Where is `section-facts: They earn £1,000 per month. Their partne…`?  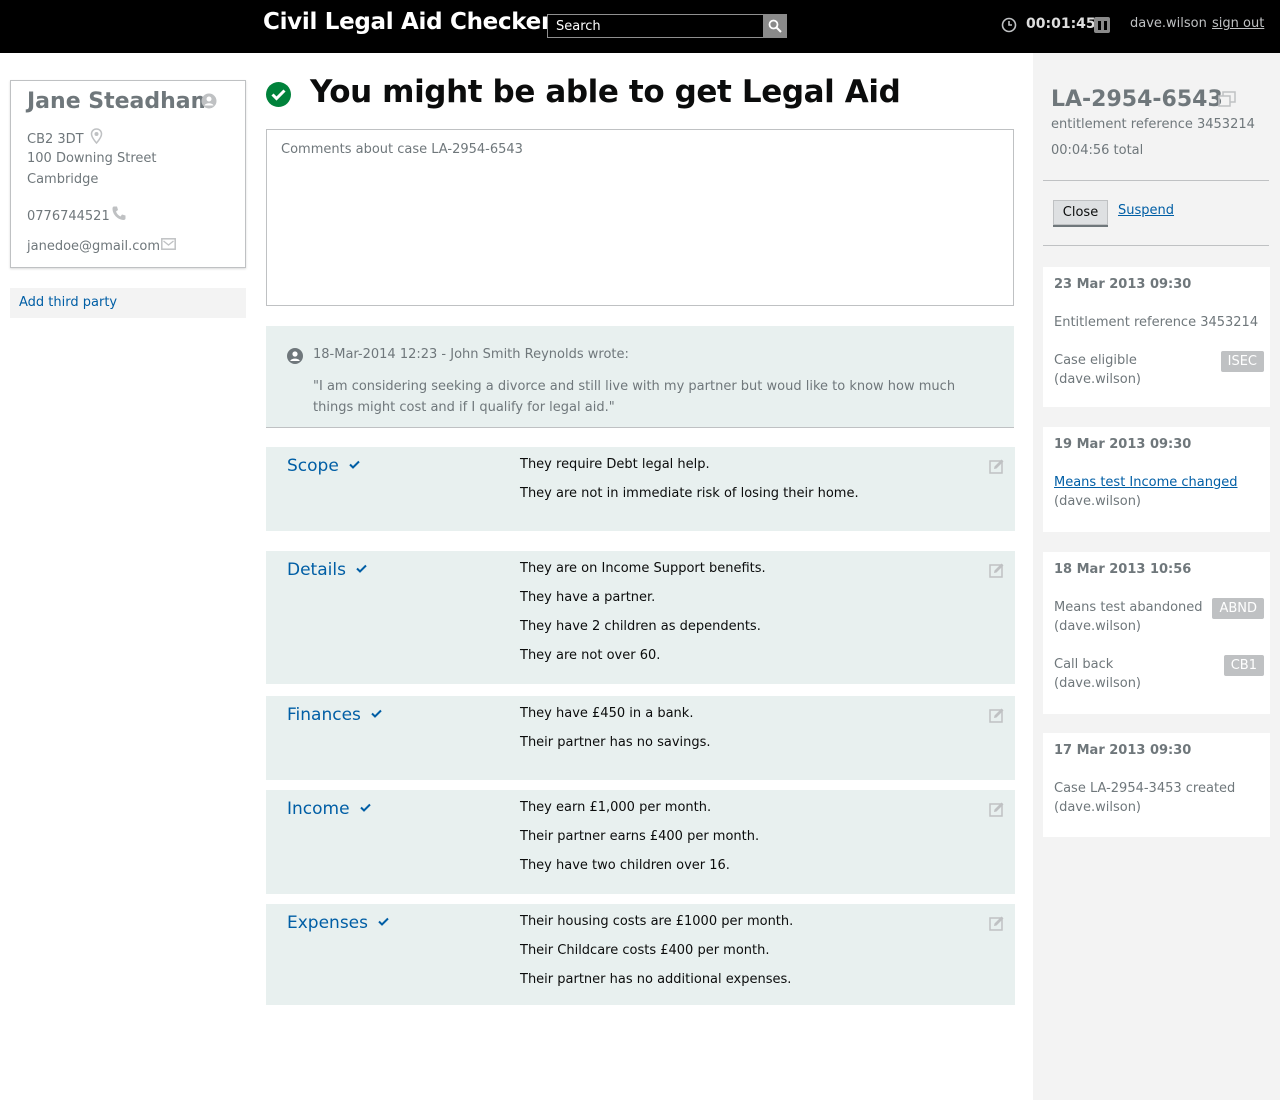 section-facts: They earn £1,000 per month. Their partne… is located at coordinates (639, 843).